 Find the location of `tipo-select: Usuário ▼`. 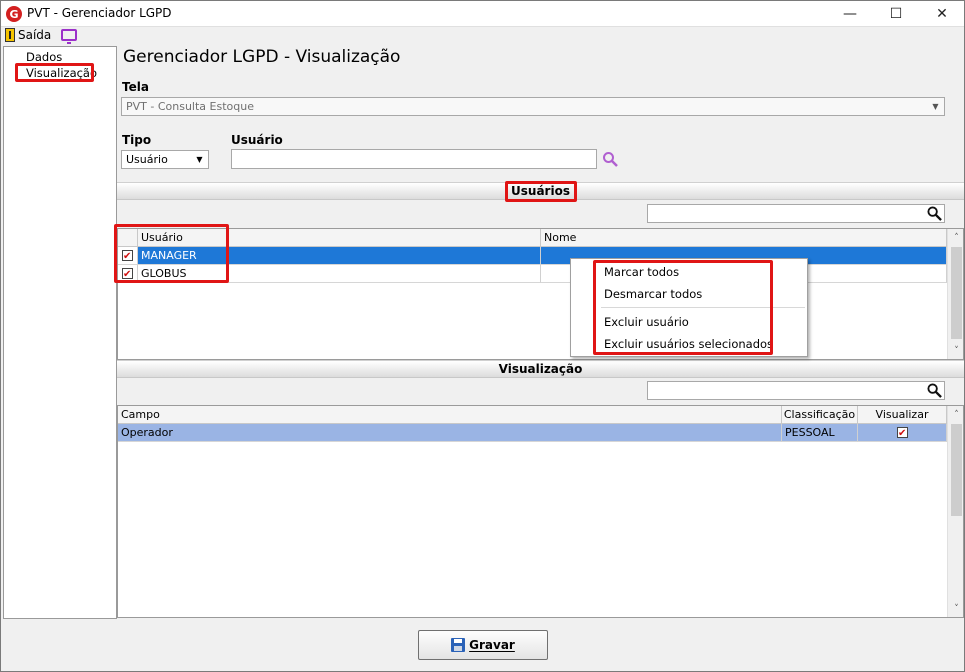

tipo-select: Usuário ▼ is located at coordinates (165, 159).